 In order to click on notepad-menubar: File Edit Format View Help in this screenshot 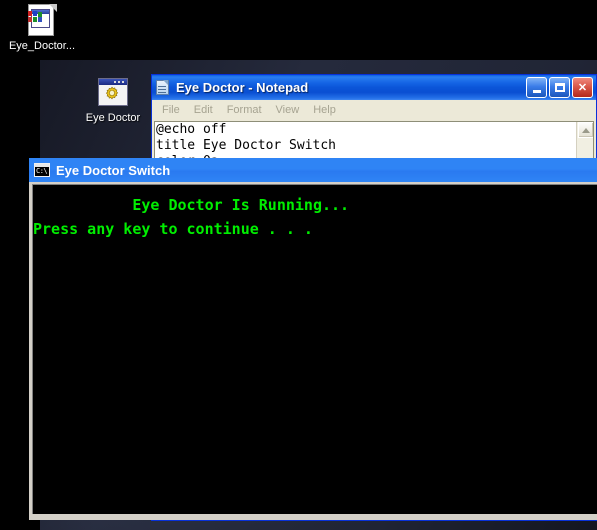, I will do `click(374, 110)`.